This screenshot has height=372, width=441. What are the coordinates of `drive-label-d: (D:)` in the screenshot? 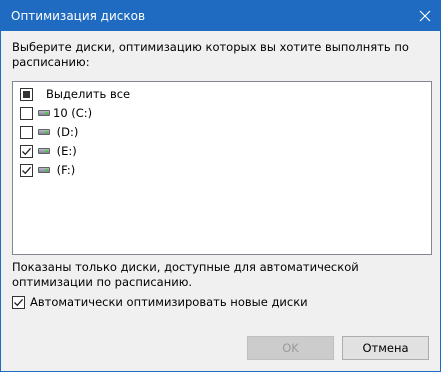 It's located at (66, 132).